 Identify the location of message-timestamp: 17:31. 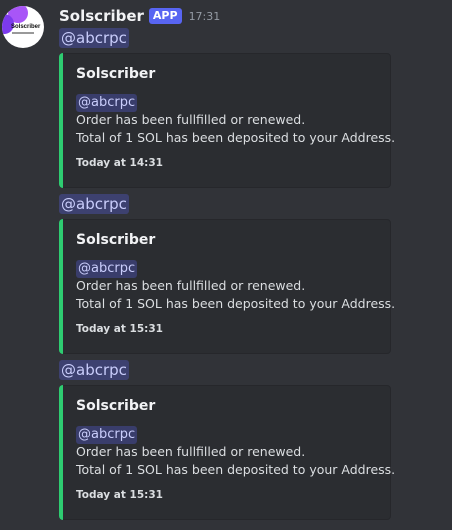
(205, 16).